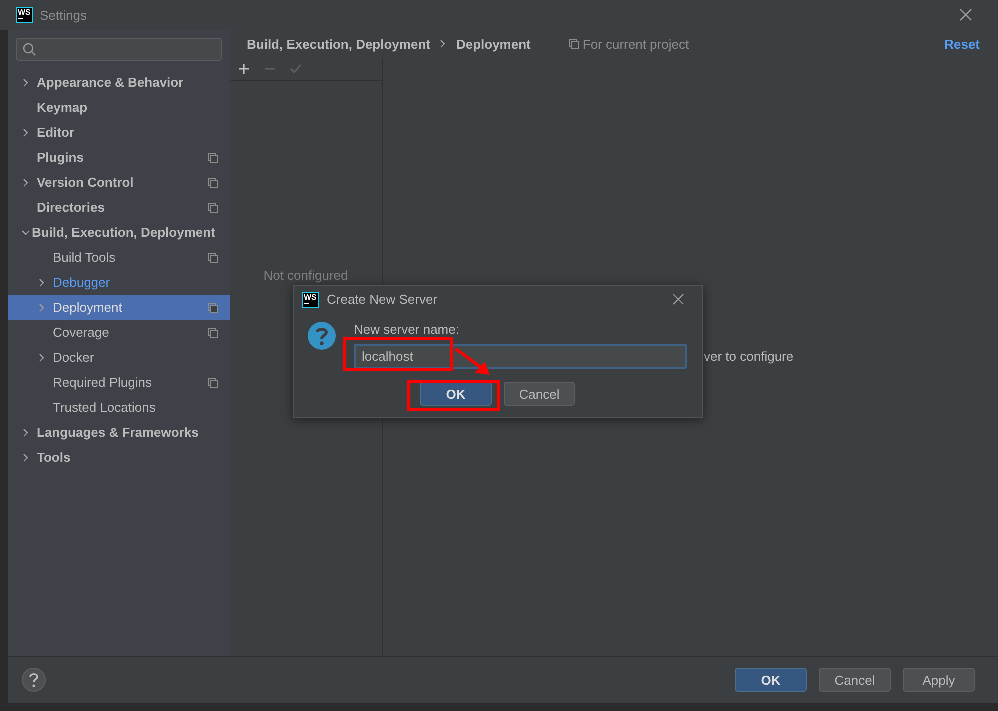  What do you see at coordinates (244, 69) in the screenshot?
I see `add-icon` at bounding box center [244, 69].